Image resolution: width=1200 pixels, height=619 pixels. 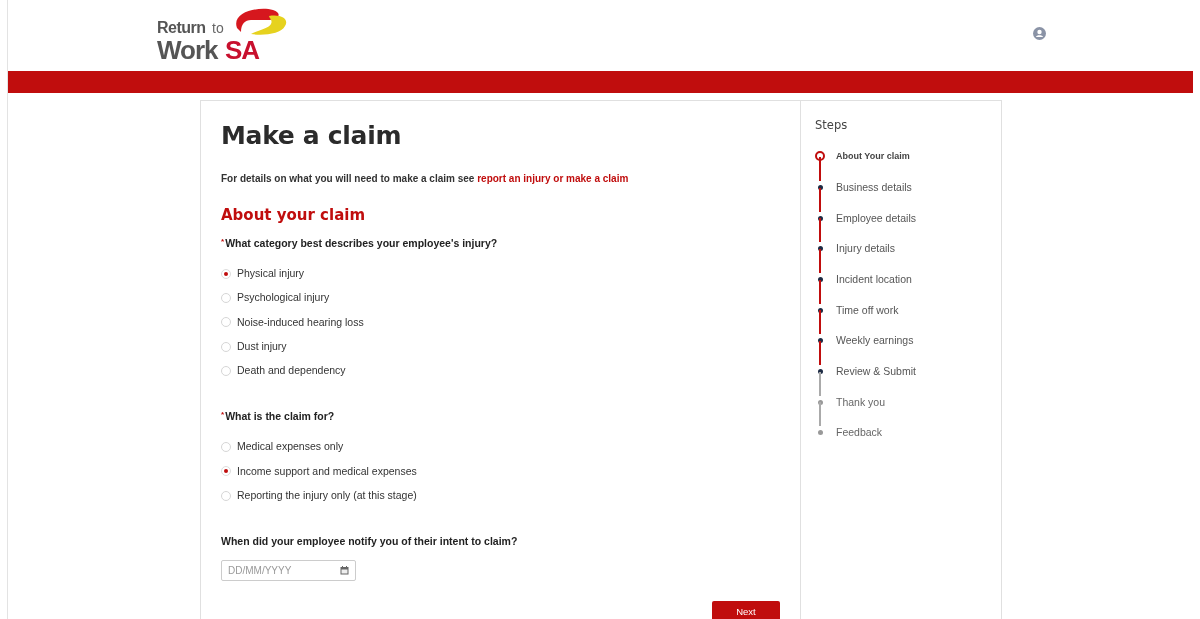 I want to click on step-label: Incident location, so click(x=874, y=279).